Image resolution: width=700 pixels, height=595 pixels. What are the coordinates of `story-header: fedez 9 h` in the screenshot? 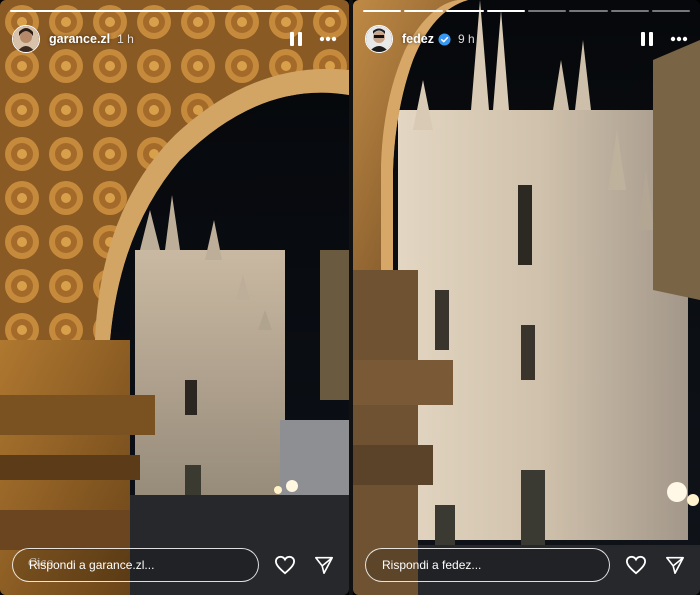 It's located at (527, 39).